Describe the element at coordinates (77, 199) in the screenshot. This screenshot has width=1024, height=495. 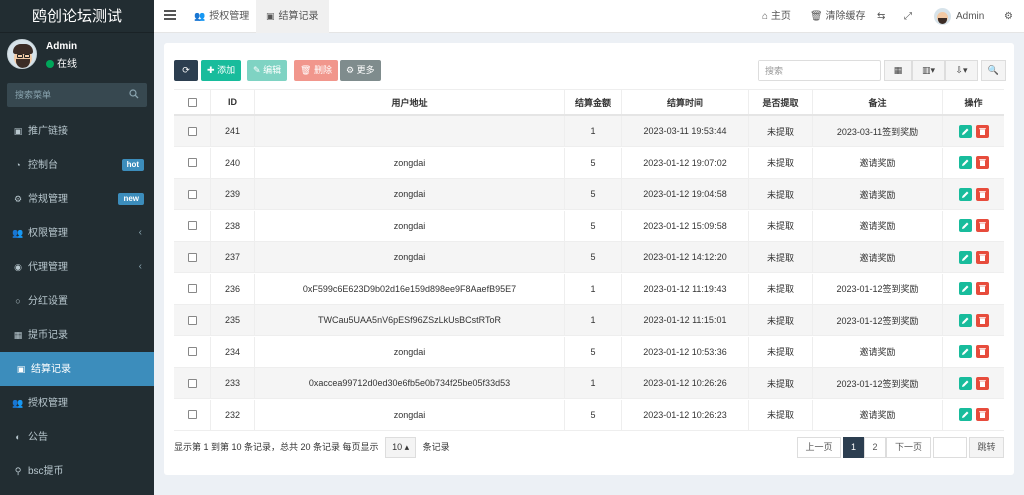
I see `sidebar-item: ⚙ 常规管理 new` at that location.